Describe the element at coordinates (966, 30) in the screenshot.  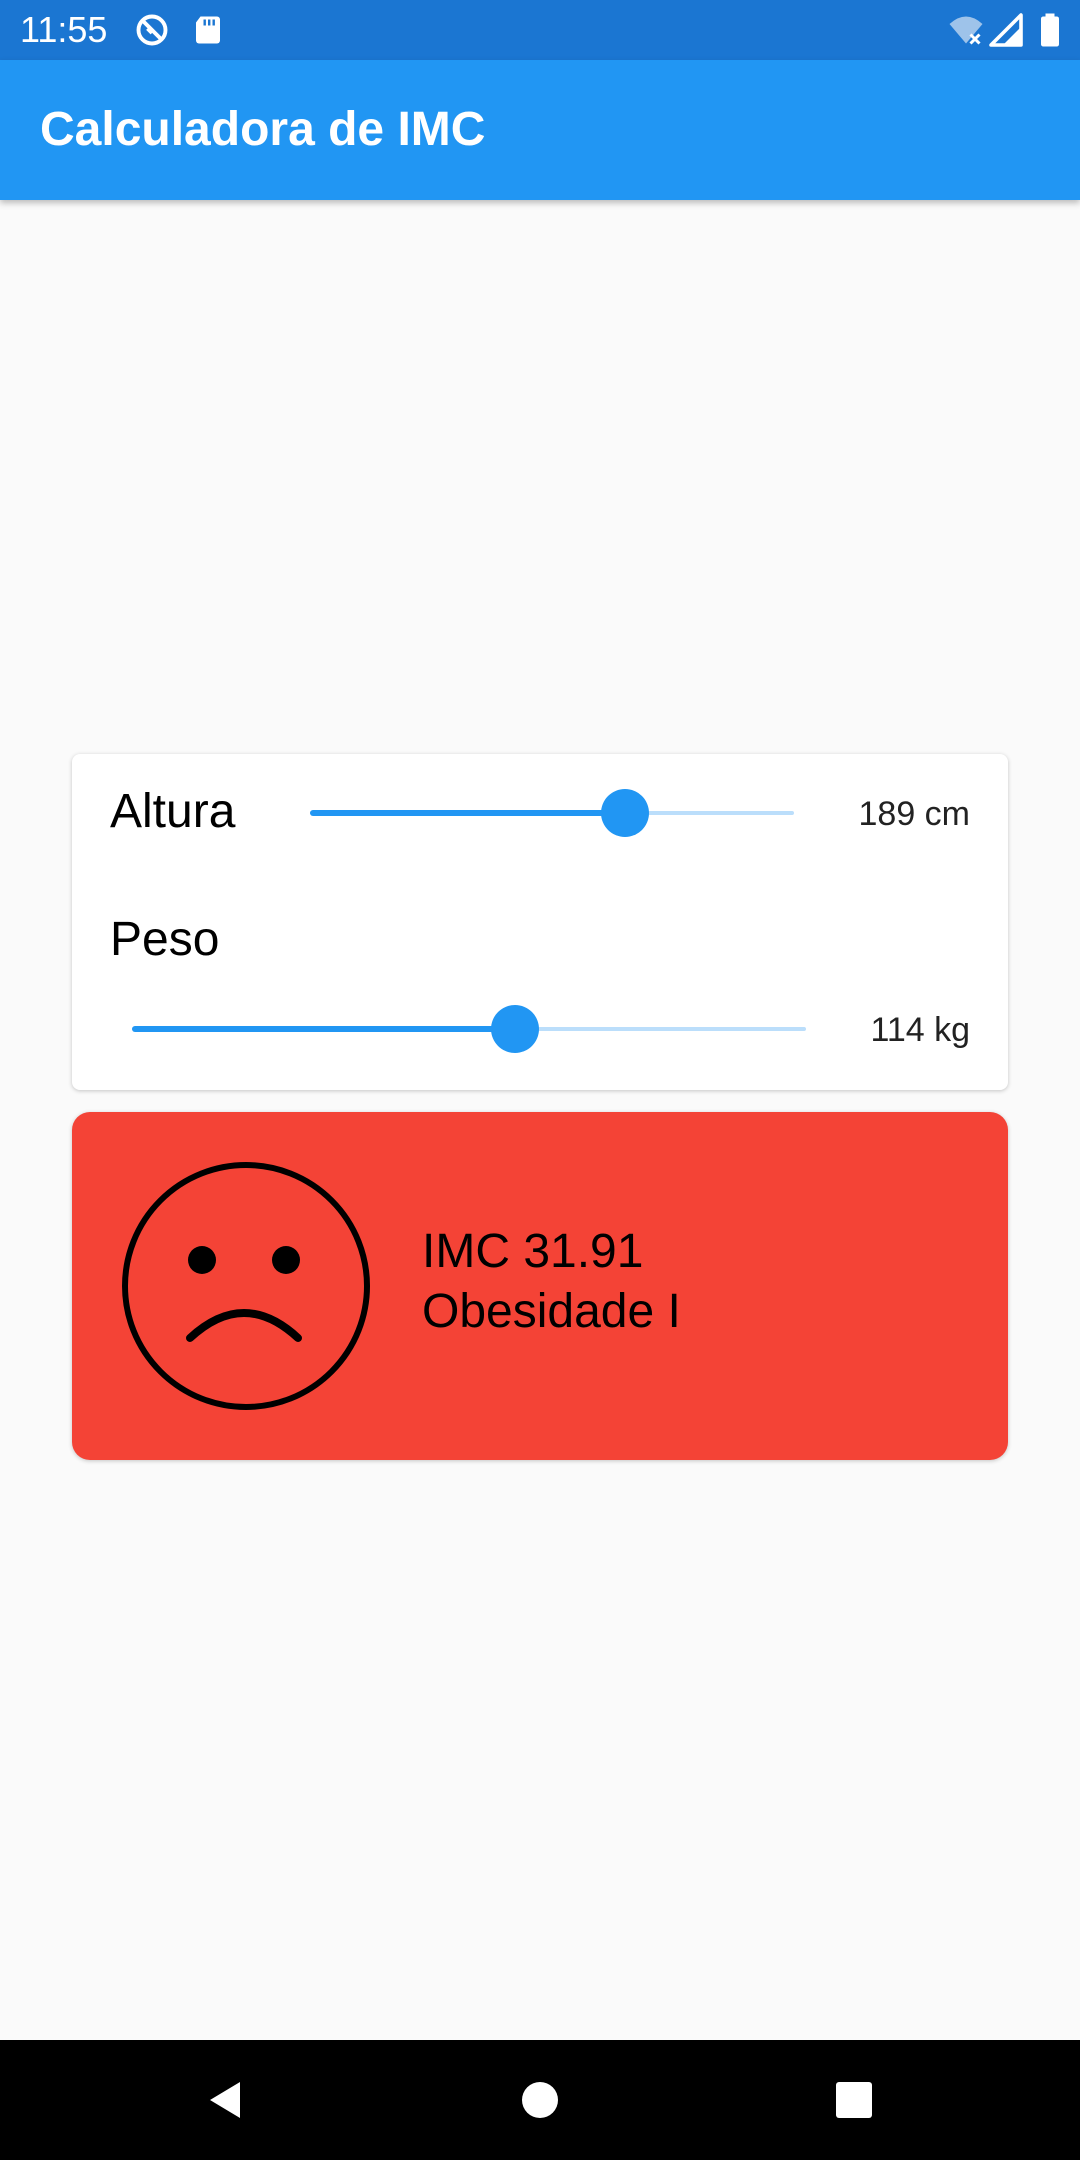
I see `wifi-off-icon` at that location.